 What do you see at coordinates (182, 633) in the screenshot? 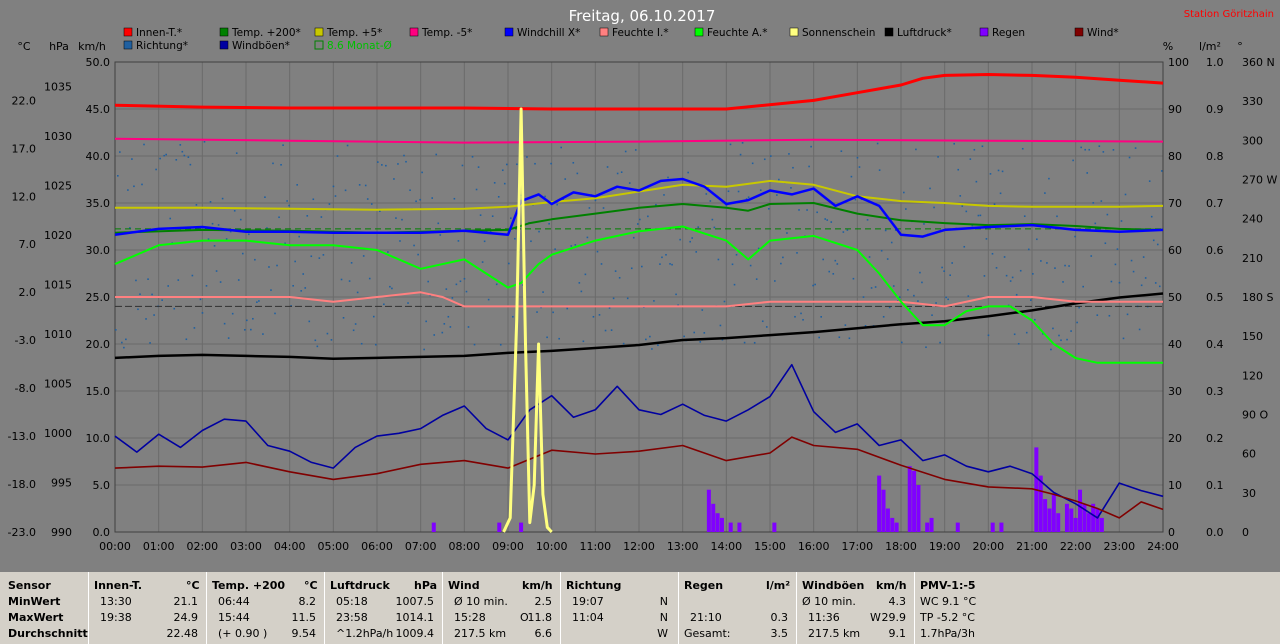
I see `innen-avg: 22.48` at bounding box center [182, 633].